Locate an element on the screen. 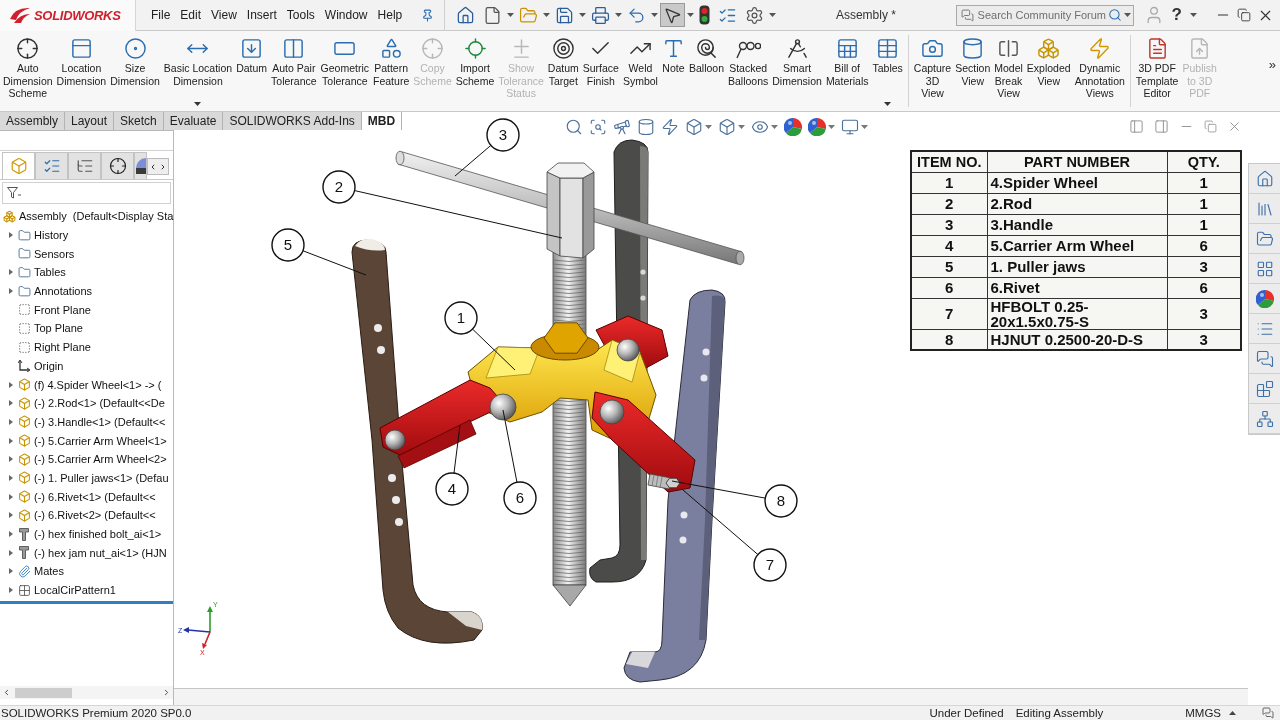  menu-item: Edit is located at coordinates (191, 15).